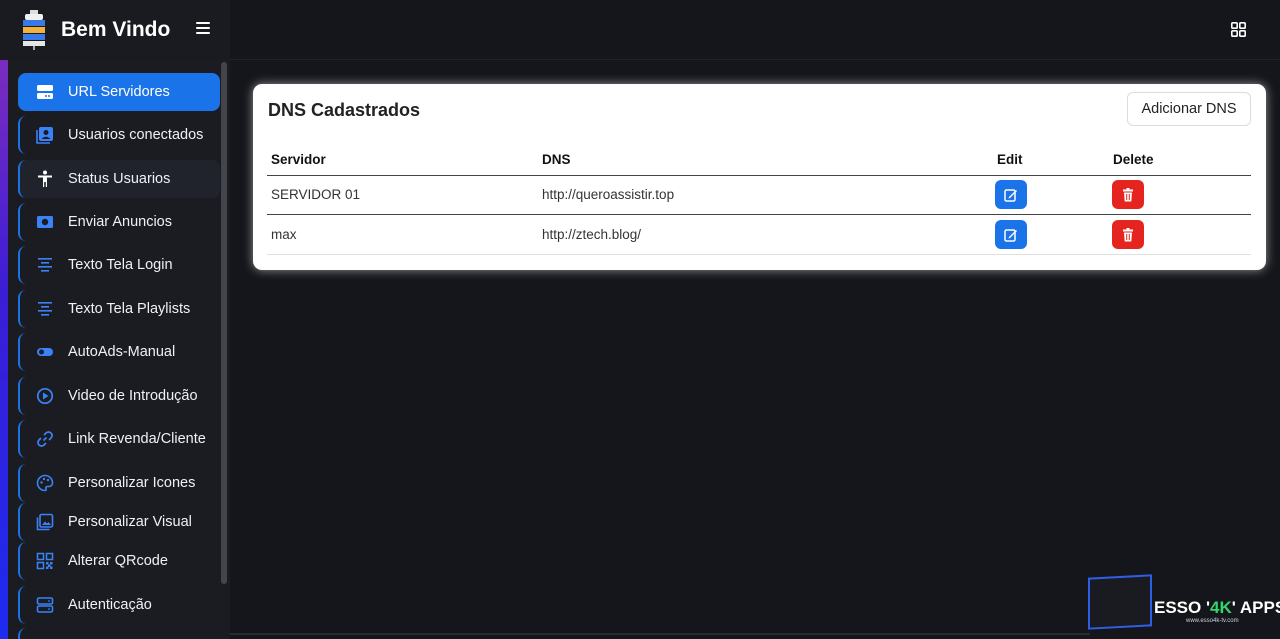  What do you see at coordinates (129, 309) in the screenshot?
I see `sidebar-item-label: Texto Tela Playlists` at bounding box center [129, 309].